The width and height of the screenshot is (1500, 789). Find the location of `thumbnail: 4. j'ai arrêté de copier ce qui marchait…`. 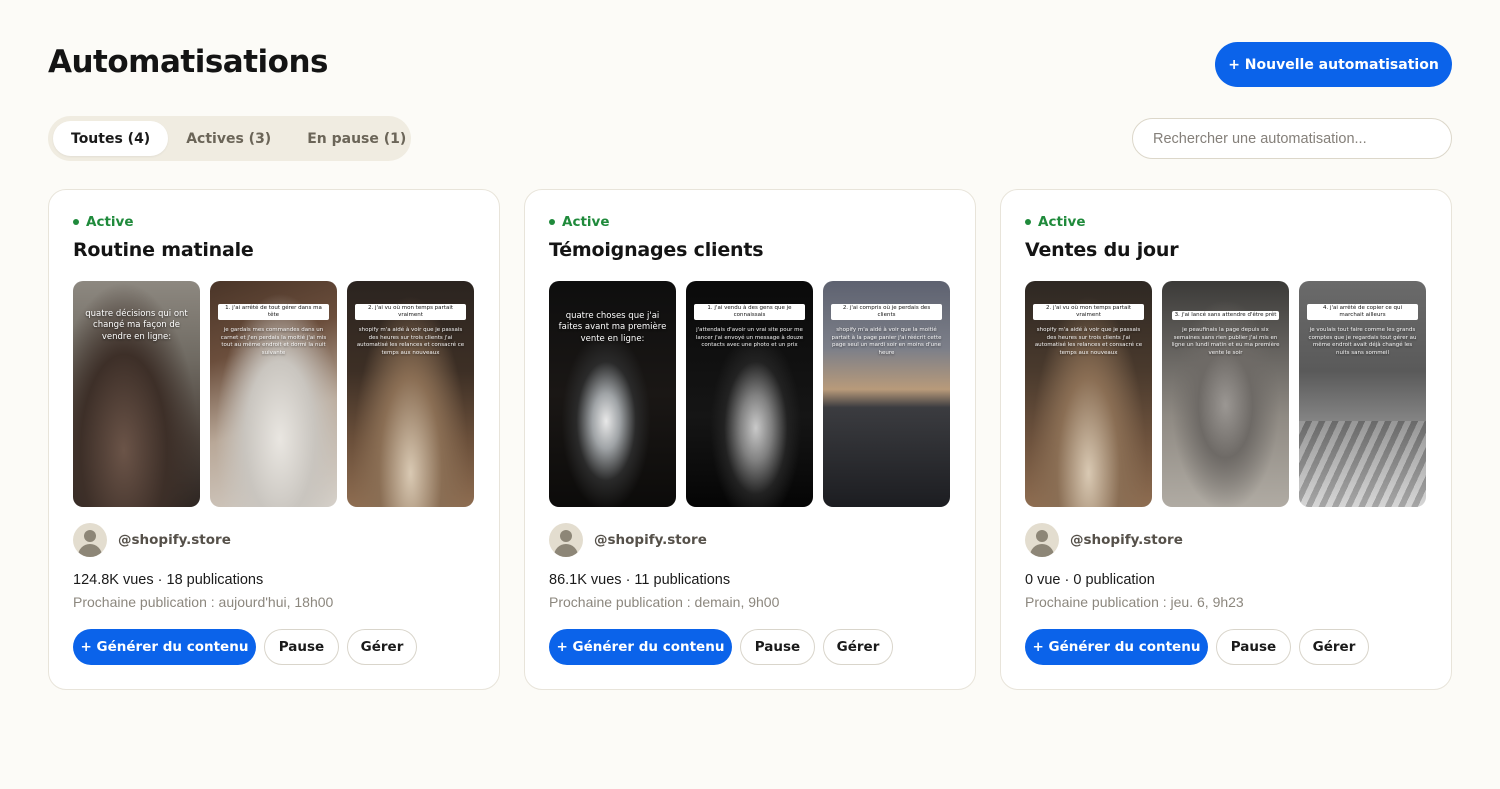

thumbnail: 4. j'ai arrêté de copier ce qui marchait… is located at coordinates (1362, 394).